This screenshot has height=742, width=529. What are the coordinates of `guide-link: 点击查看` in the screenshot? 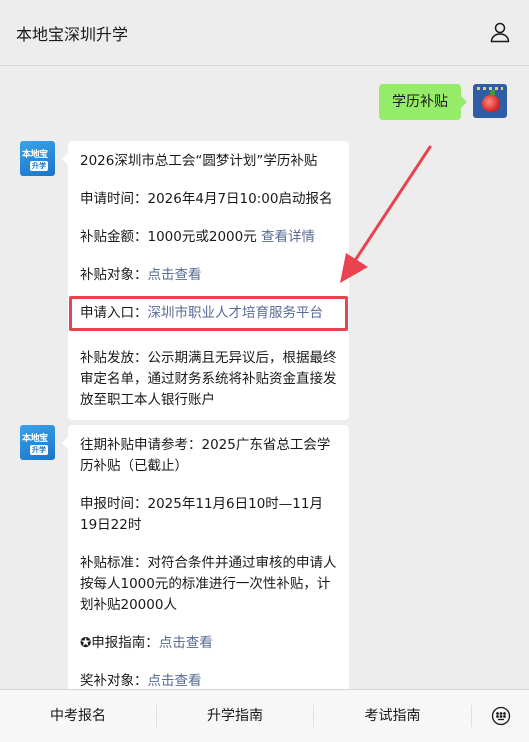 It's located at (186, 643).